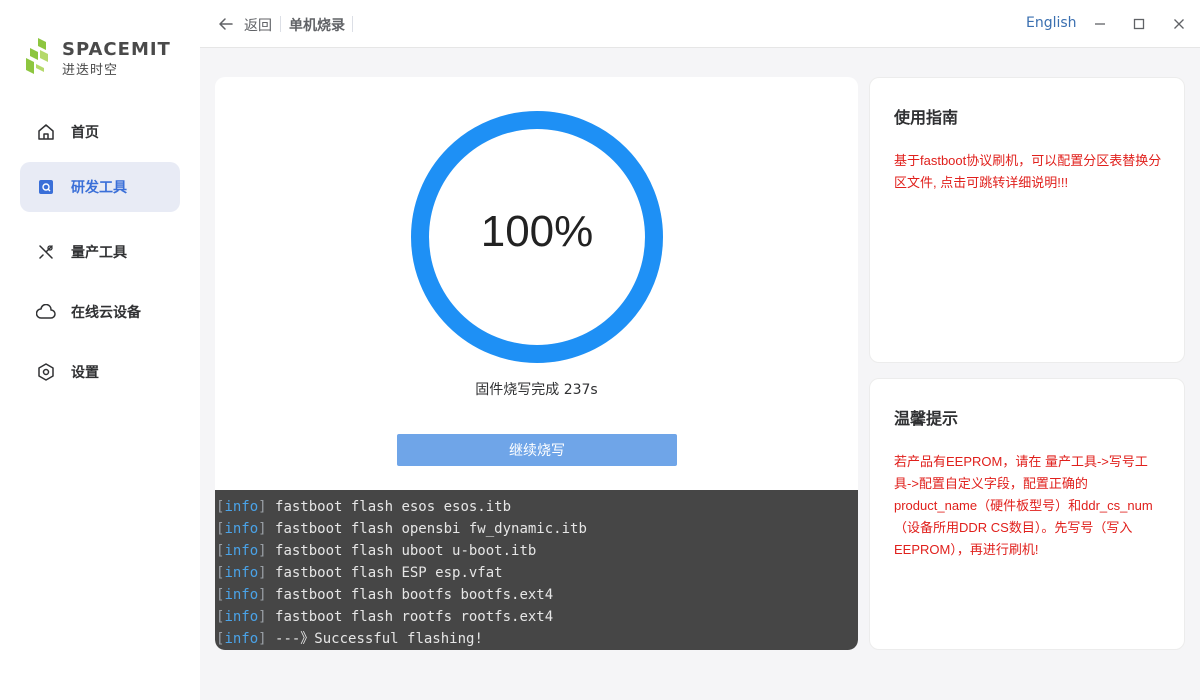 The width and height of the screenshot is (1200, 700). I want to click on sidebar-item-production-tools: 量产工具, so click(100, 252).